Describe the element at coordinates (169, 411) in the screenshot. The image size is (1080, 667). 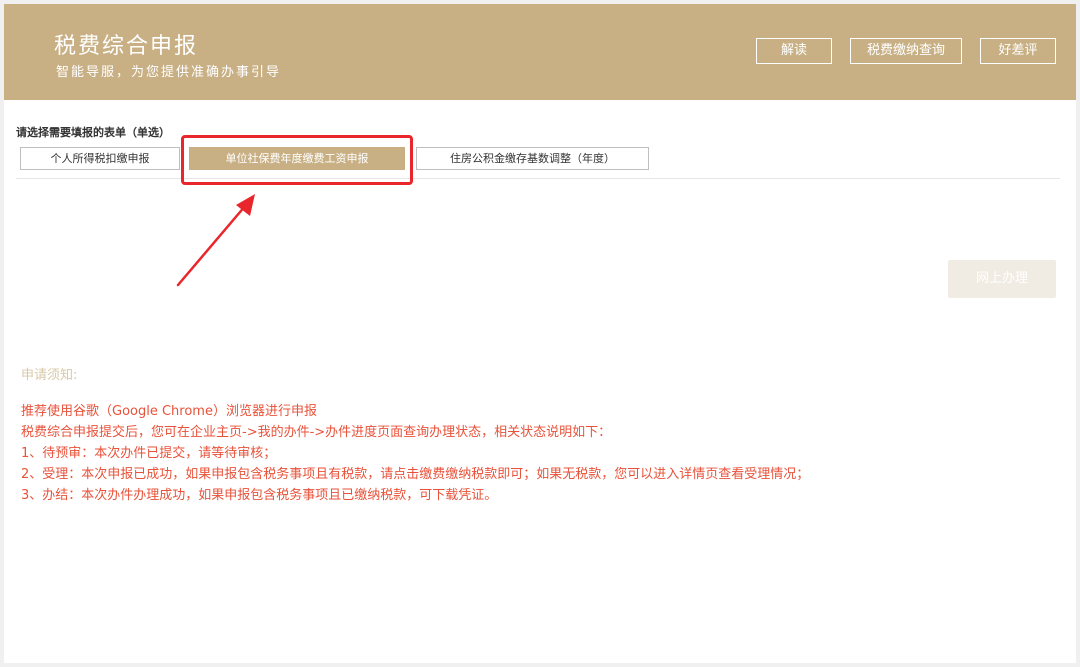
I see `notice-line: 推荐使用谷歌（Google Chrome）浏览器进行申报` at that location.